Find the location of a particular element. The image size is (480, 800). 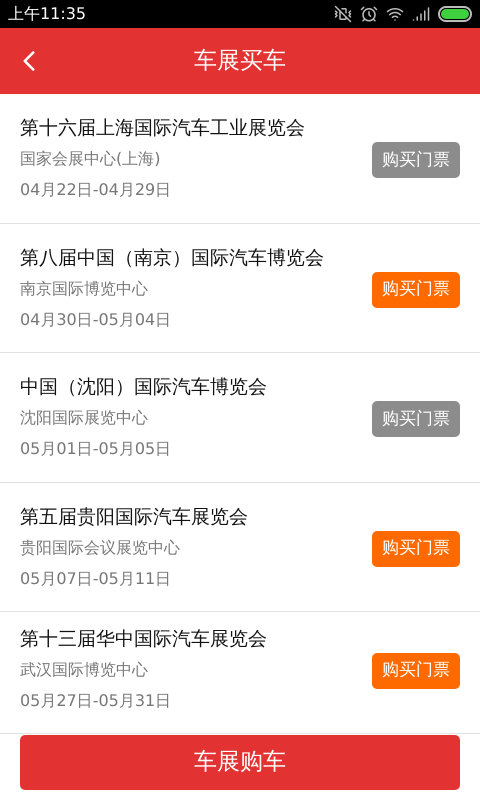

date-range: 05月07日-05月11日 is located at coordinates (96, 579).